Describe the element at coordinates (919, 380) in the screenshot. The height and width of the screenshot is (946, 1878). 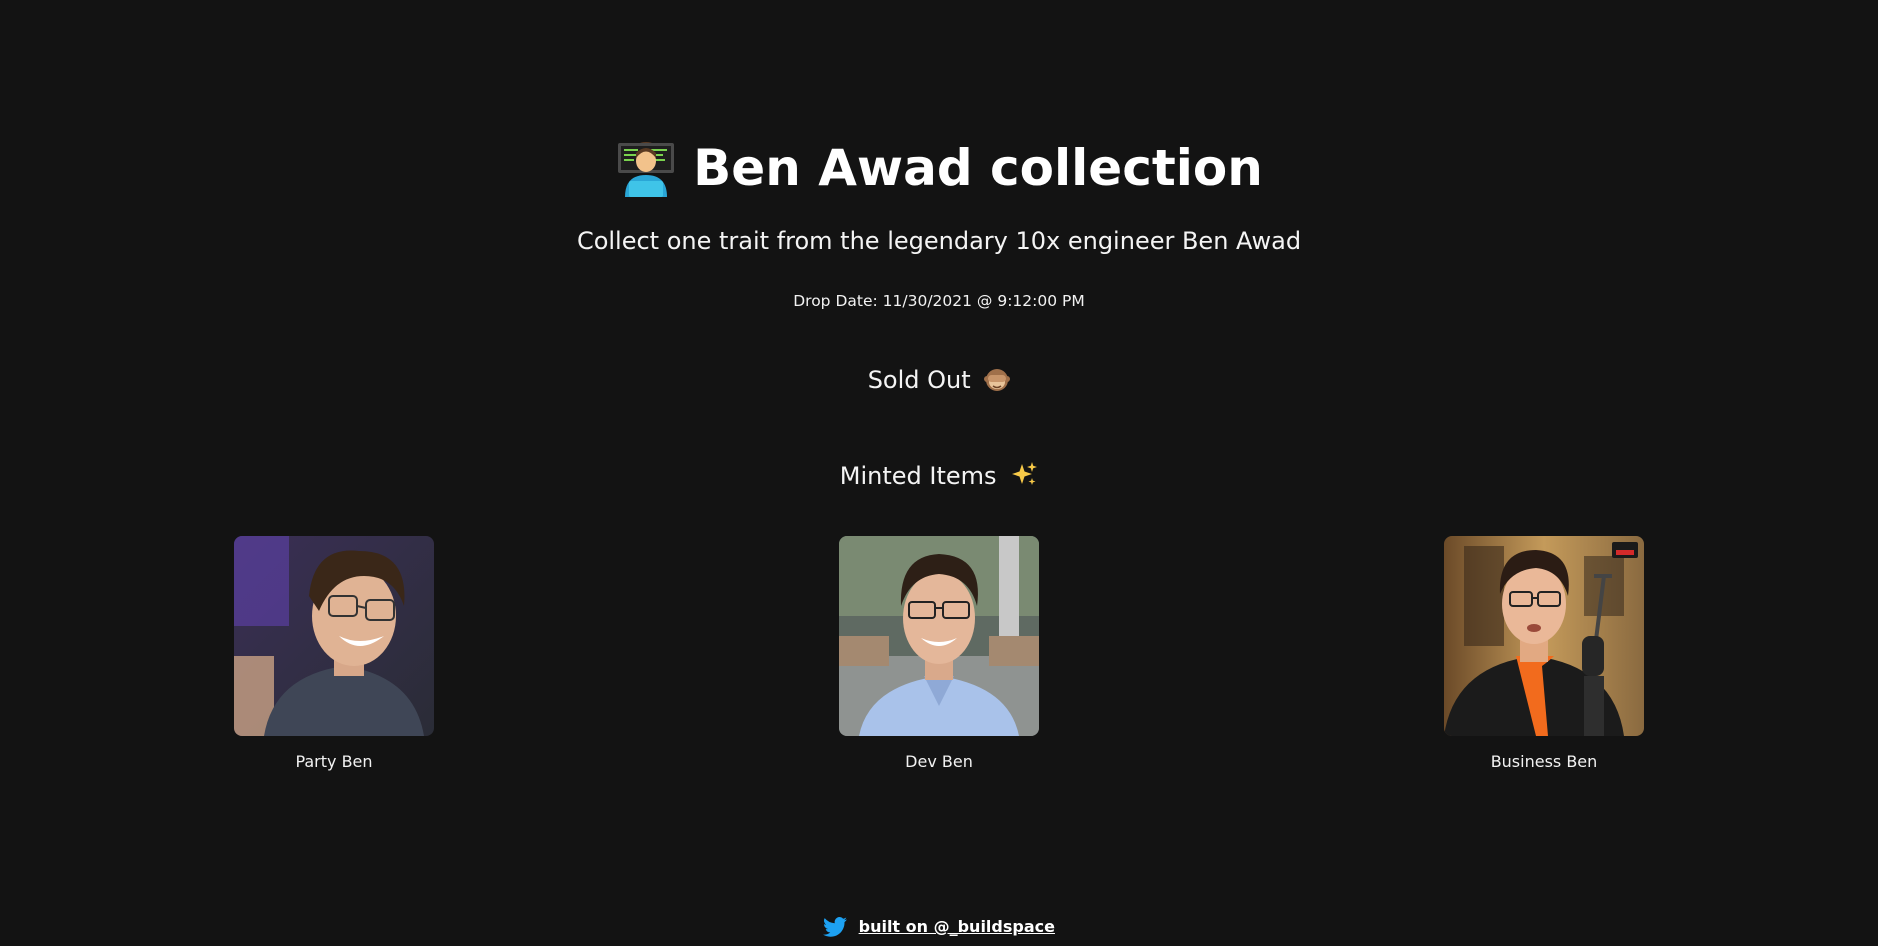
I see `sold-out-label: Sold Out` at that location.